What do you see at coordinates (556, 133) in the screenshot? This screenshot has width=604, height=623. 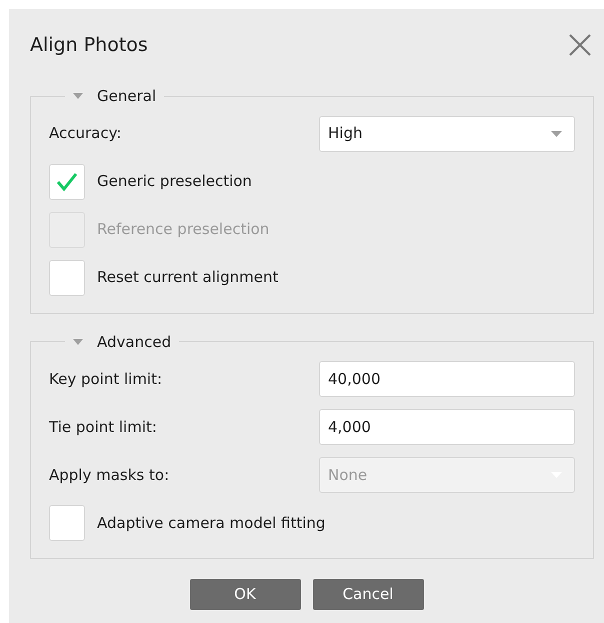 I see `caret-icon` at bounding box center [556, 133].